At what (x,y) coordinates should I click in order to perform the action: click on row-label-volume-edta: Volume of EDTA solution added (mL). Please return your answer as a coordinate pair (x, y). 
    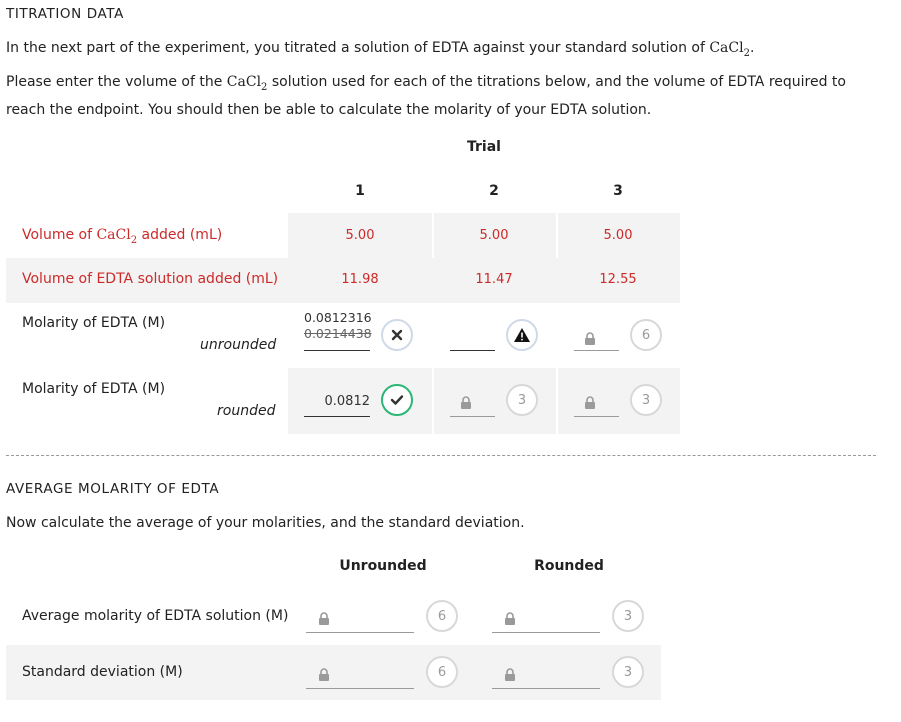
    Looking at the image, I should click on (150, 279).